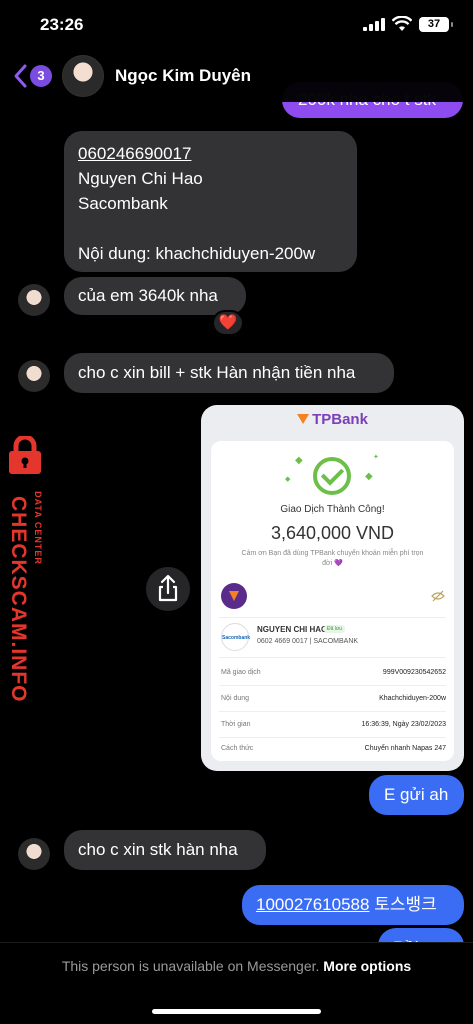 The width and height of the screenshot is (473, 1024). I want to click on sent-message: 100027610588 토스뱅크, so click(353, 905).